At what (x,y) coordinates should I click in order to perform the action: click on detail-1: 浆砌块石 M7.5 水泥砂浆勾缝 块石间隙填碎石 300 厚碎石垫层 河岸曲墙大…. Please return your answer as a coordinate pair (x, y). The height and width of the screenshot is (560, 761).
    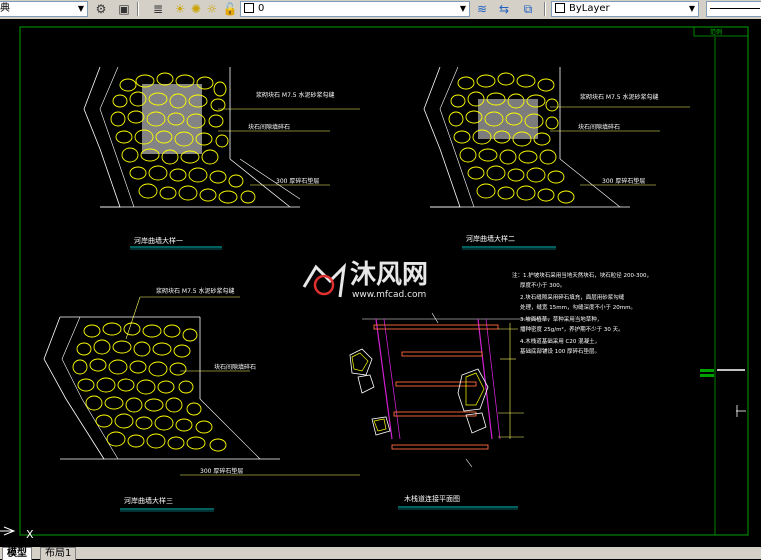
    Looking at the image, I should click on (221, 158).